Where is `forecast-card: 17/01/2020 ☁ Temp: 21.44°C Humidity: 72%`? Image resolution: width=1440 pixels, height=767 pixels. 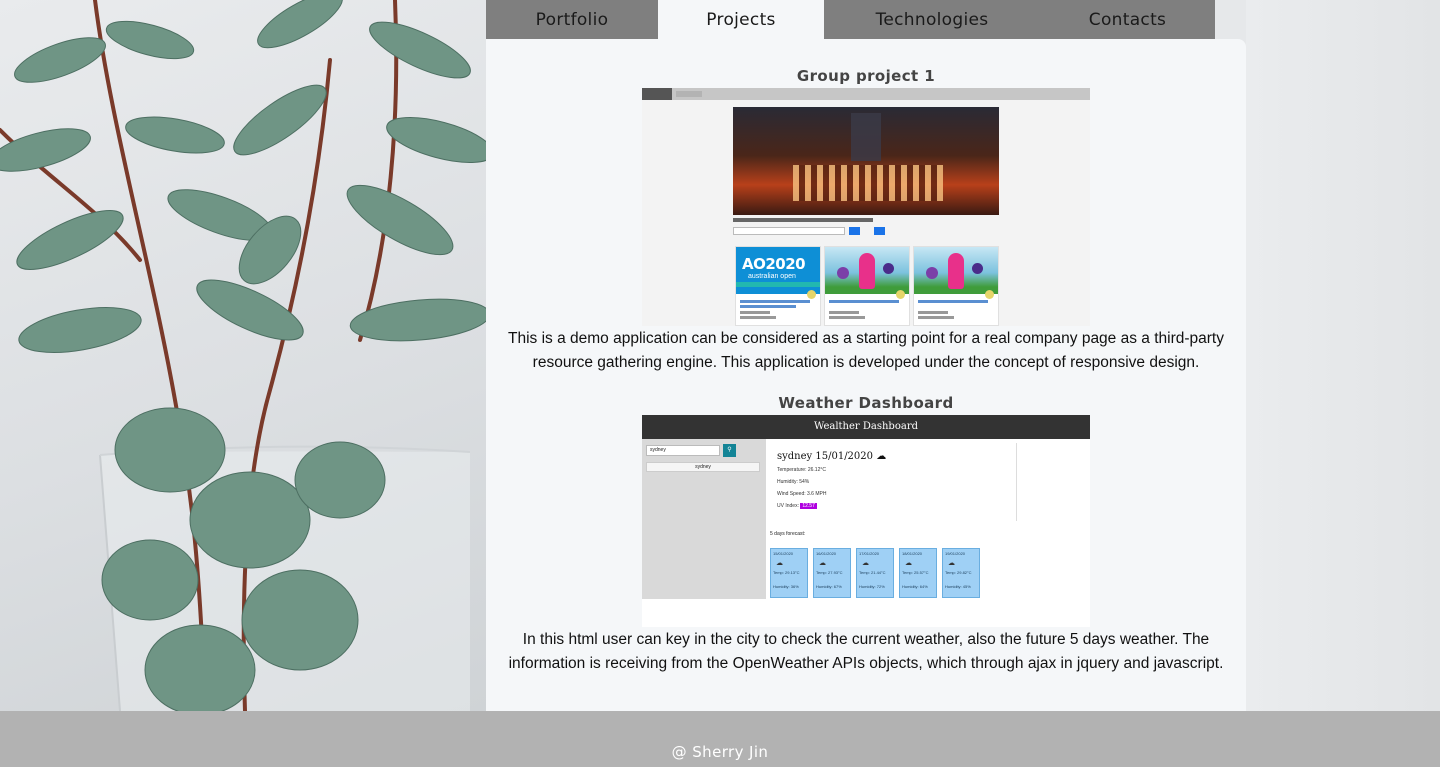 forecast-card: 17/01/2020 ☁ Temp: 21.44°C Humidity: 72% is located at coordinates (875, 573).